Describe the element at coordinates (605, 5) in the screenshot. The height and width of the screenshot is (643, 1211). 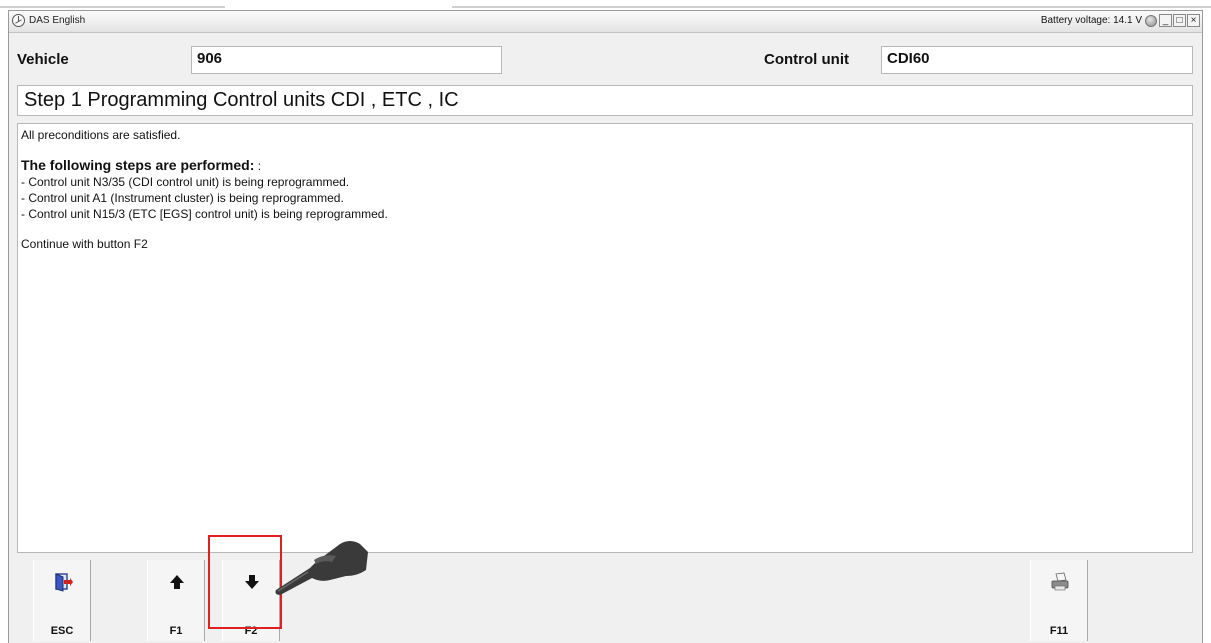
I see `top-strip` at that location.